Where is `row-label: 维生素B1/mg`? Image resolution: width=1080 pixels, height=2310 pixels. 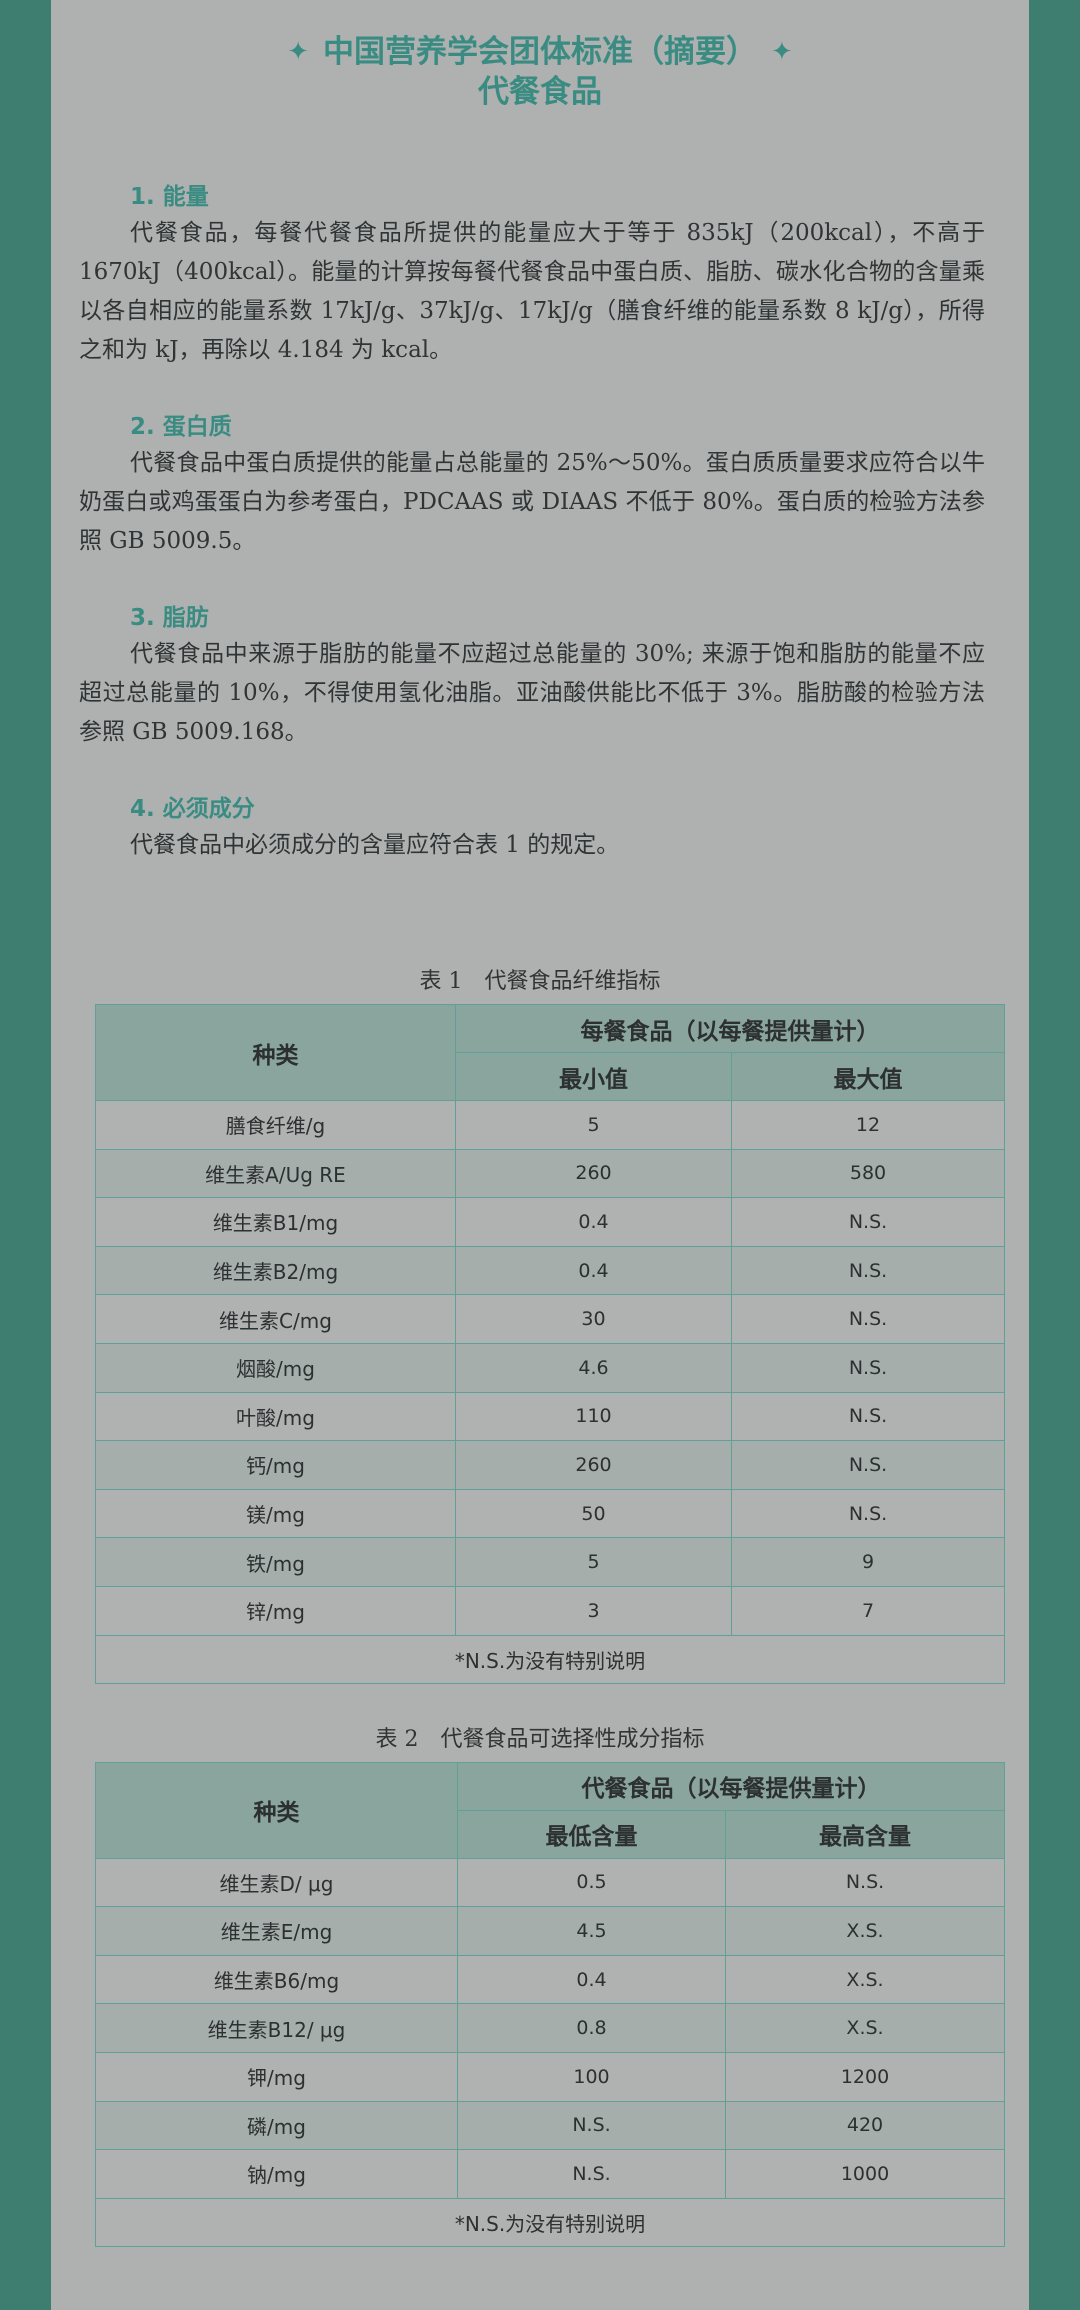
row-label: 维生素B1/mg is located at coordinates (275, 1222).